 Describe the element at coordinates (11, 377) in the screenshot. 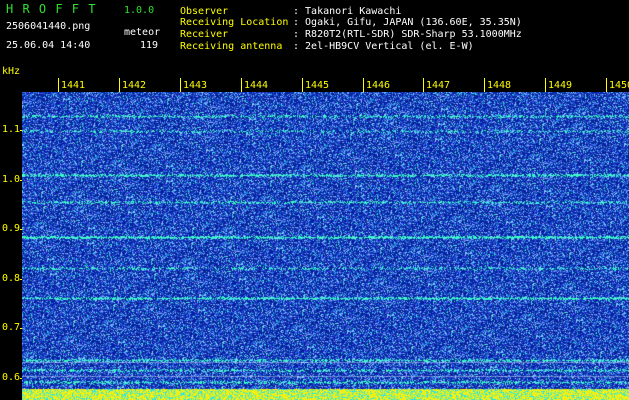

I see `frequency-tick-label: 0.6` at that location.